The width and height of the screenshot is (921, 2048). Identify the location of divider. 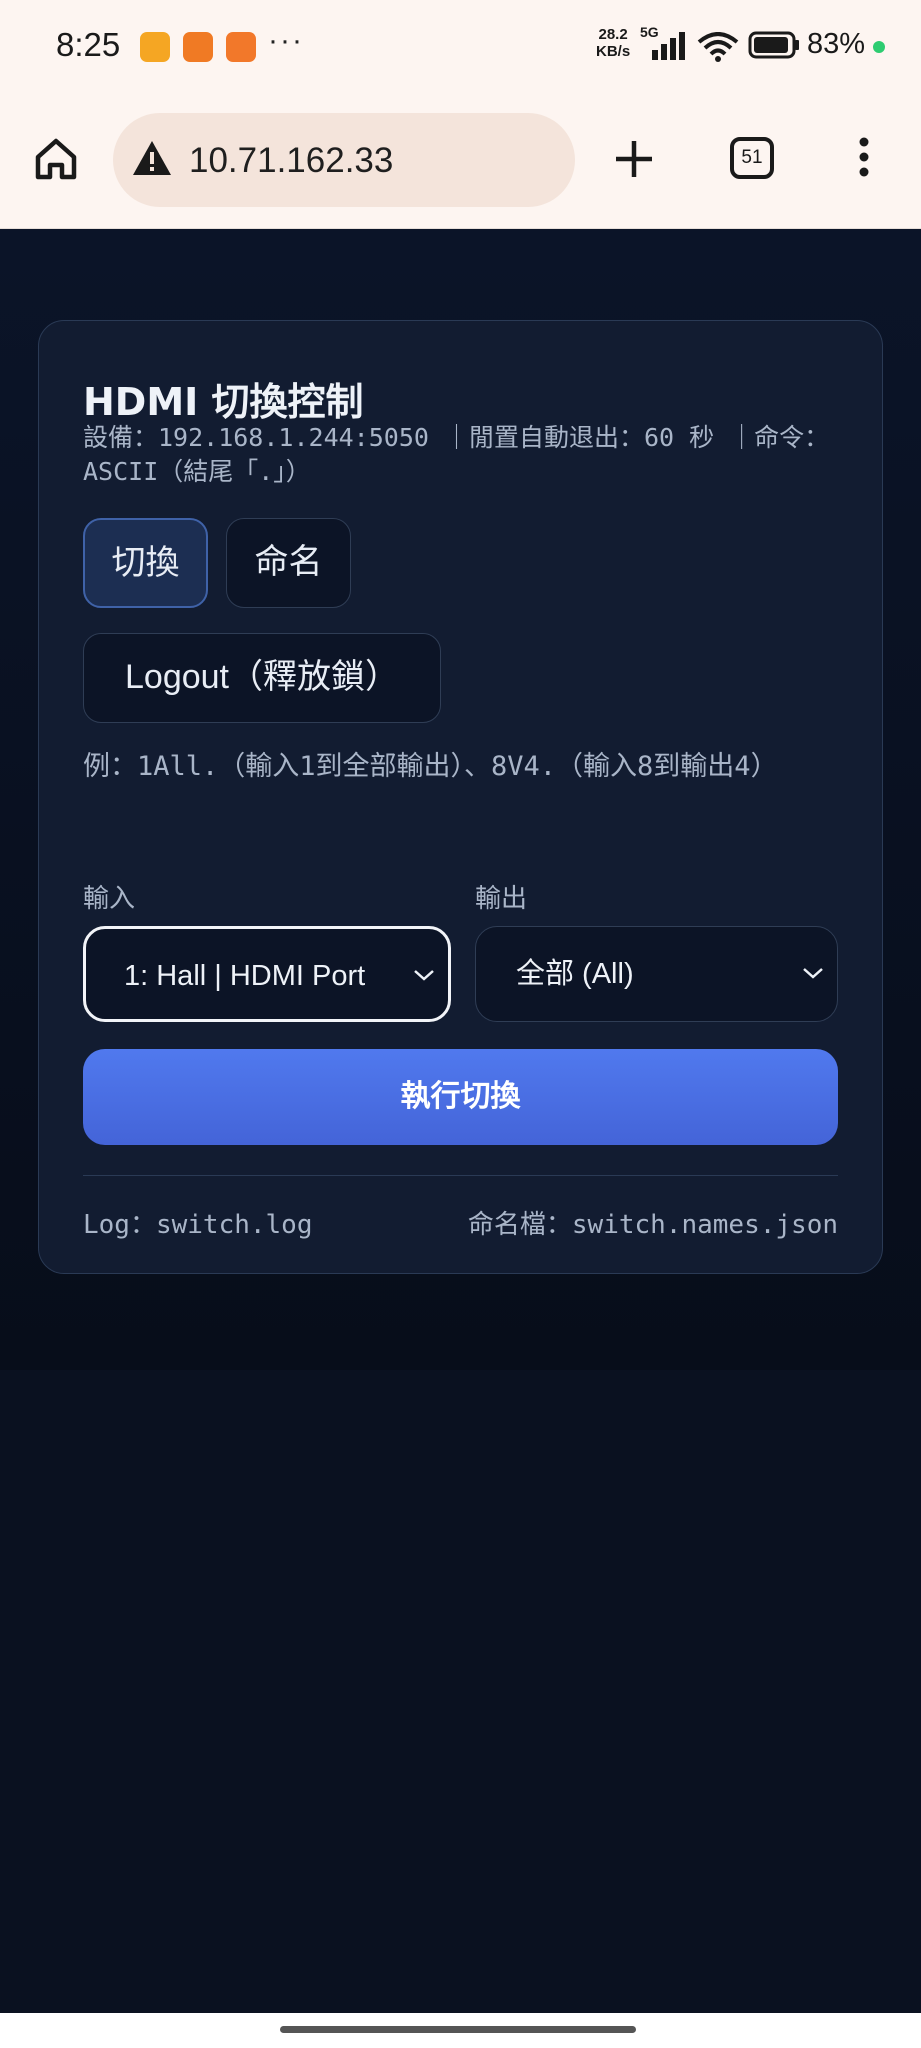
(460, 1175).